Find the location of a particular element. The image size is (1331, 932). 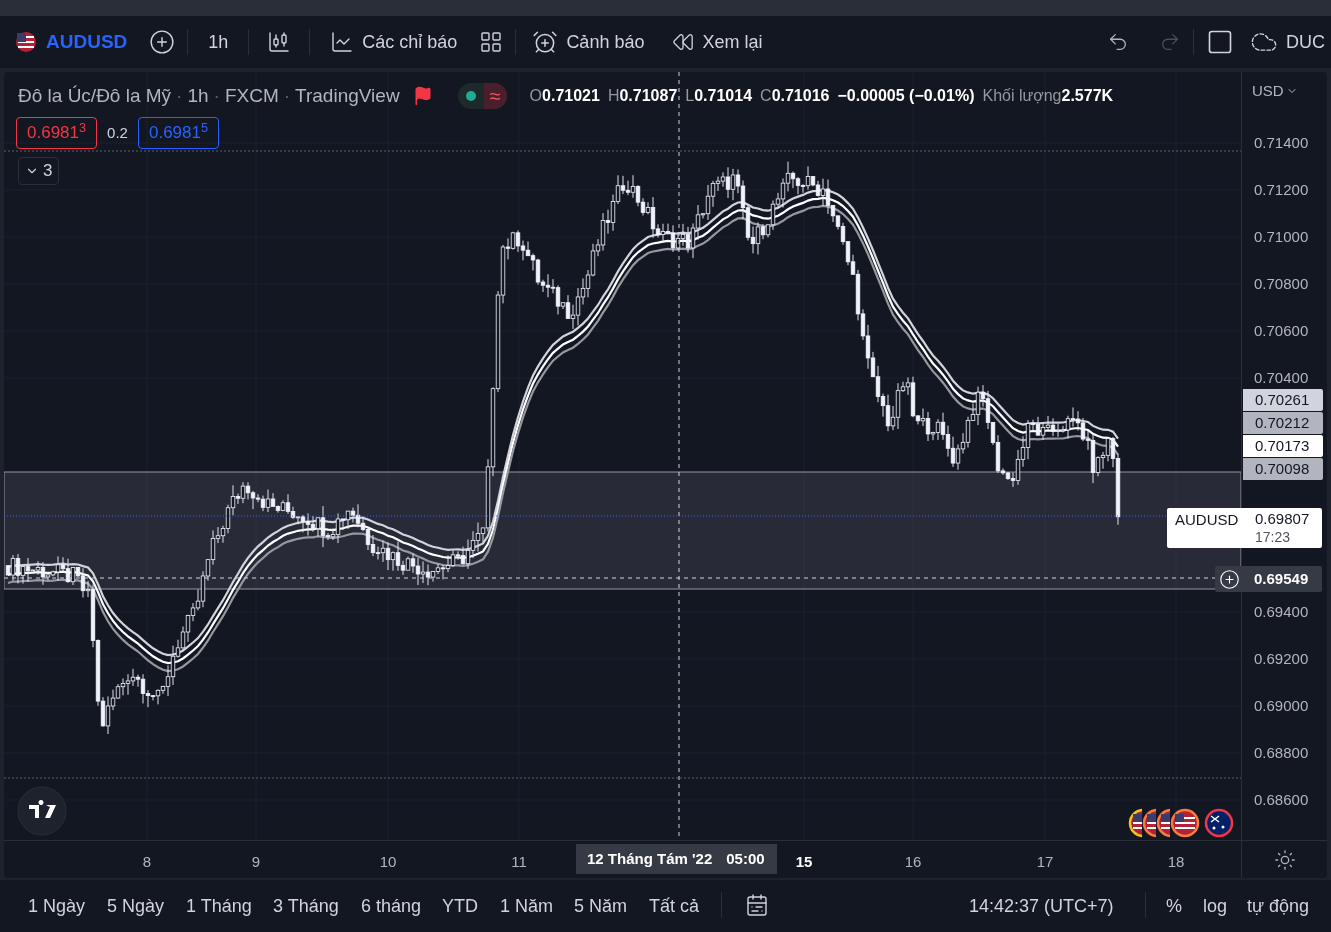

ohlc-value: C0.71016 is located at coordinates (795, 96).